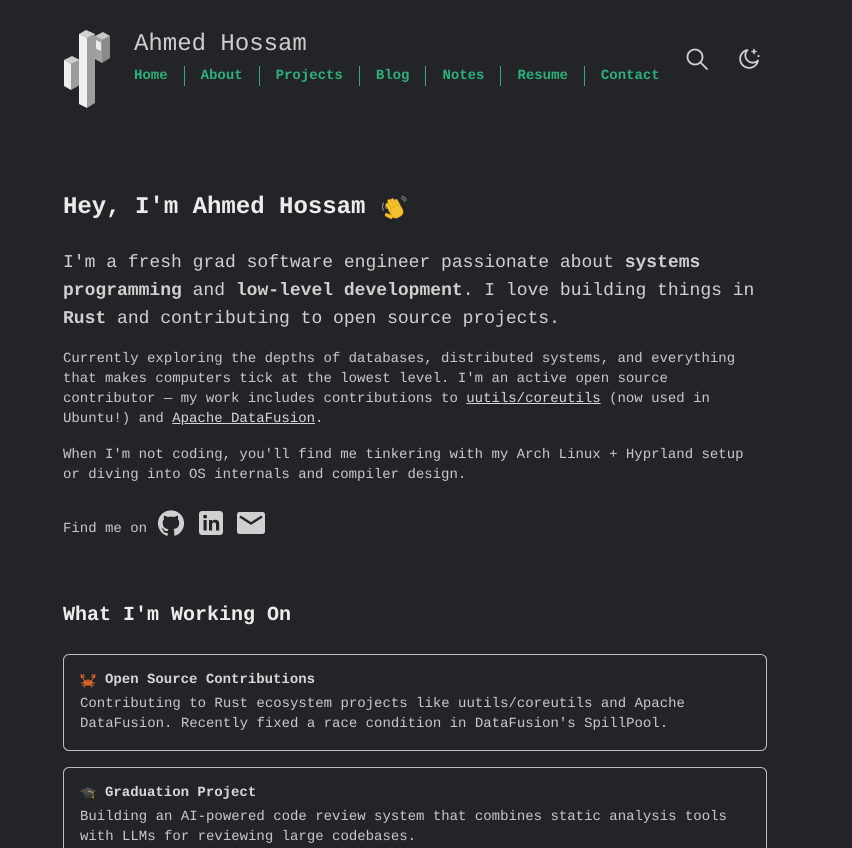  I want to click on card-description: Contributing to Rust ecosystem projects like uutils/coreutils and Apache DataFusion. Recently fixed a race condition in DataFusion's SpillPool., so click(383, 714).